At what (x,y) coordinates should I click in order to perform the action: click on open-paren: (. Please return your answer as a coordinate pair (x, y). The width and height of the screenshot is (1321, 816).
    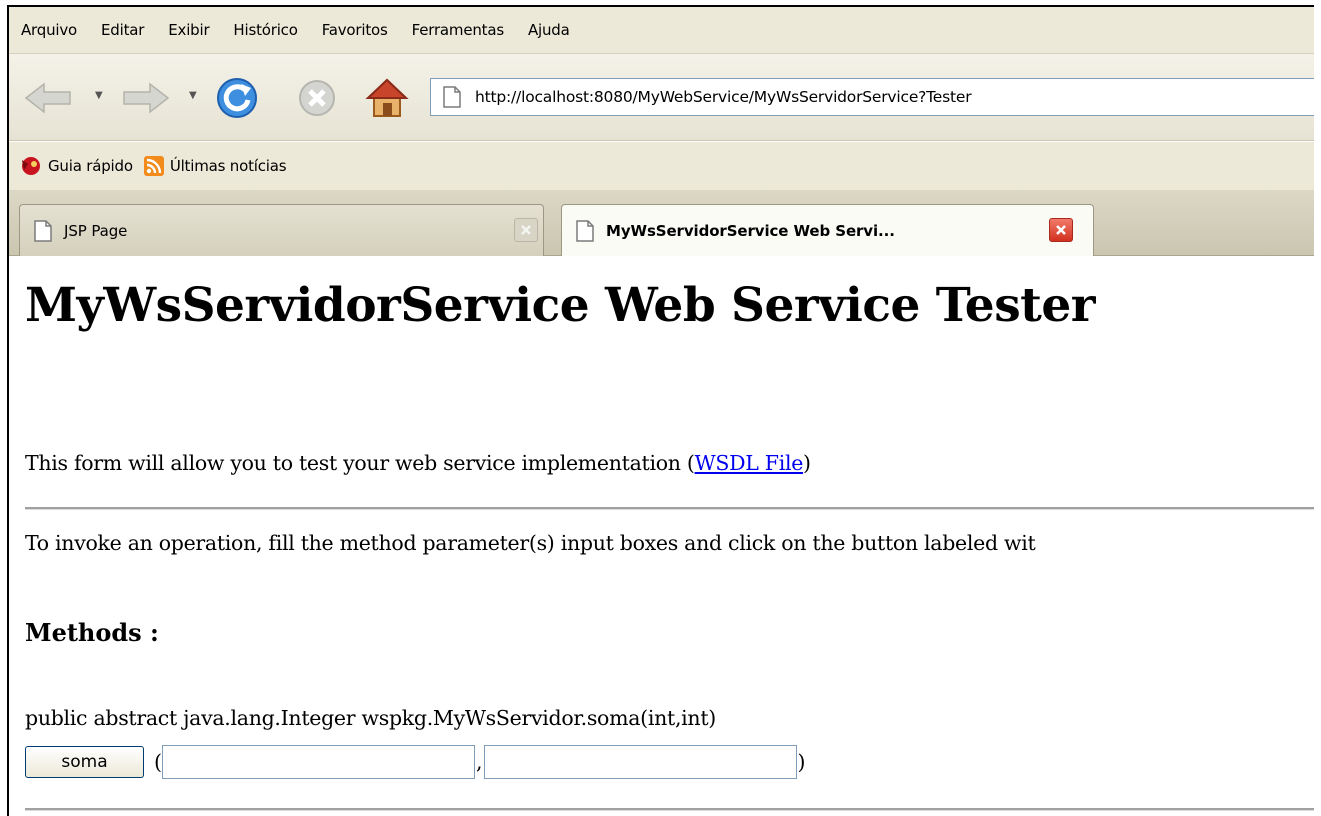
    Looking at the image, I should click on (158, 762).